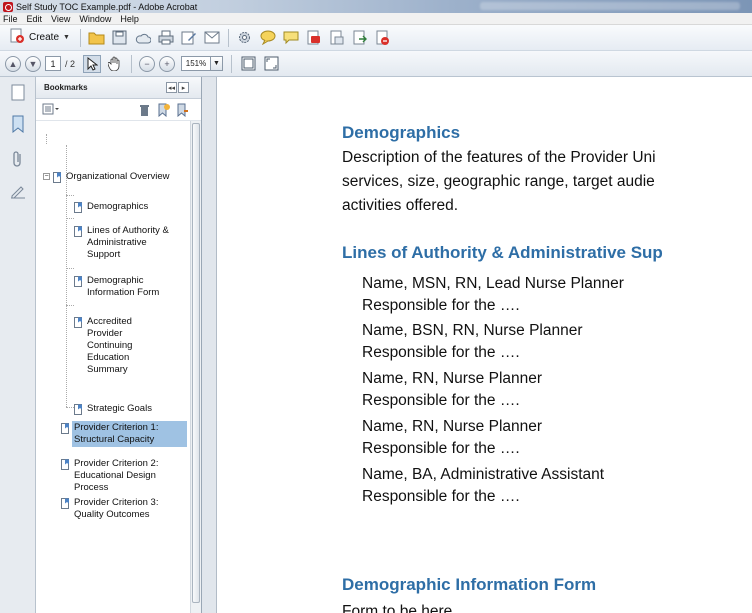 Image resolution: width=752 pixels, height=613 pixels. I want to click on fit-page-icon, so click(248, 63).